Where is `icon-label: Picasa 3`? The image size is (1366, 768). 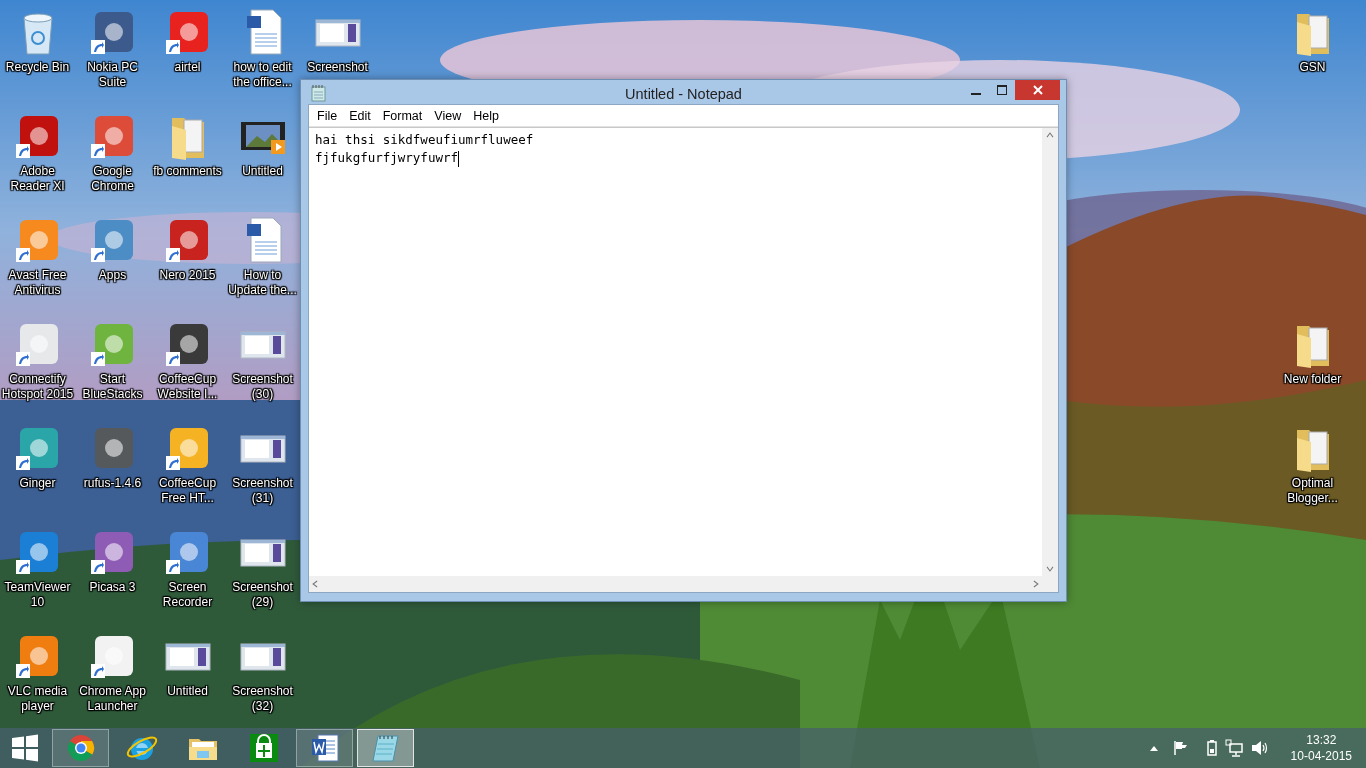 icon-label: Picasa 3 is located at coordinates (112, 587).